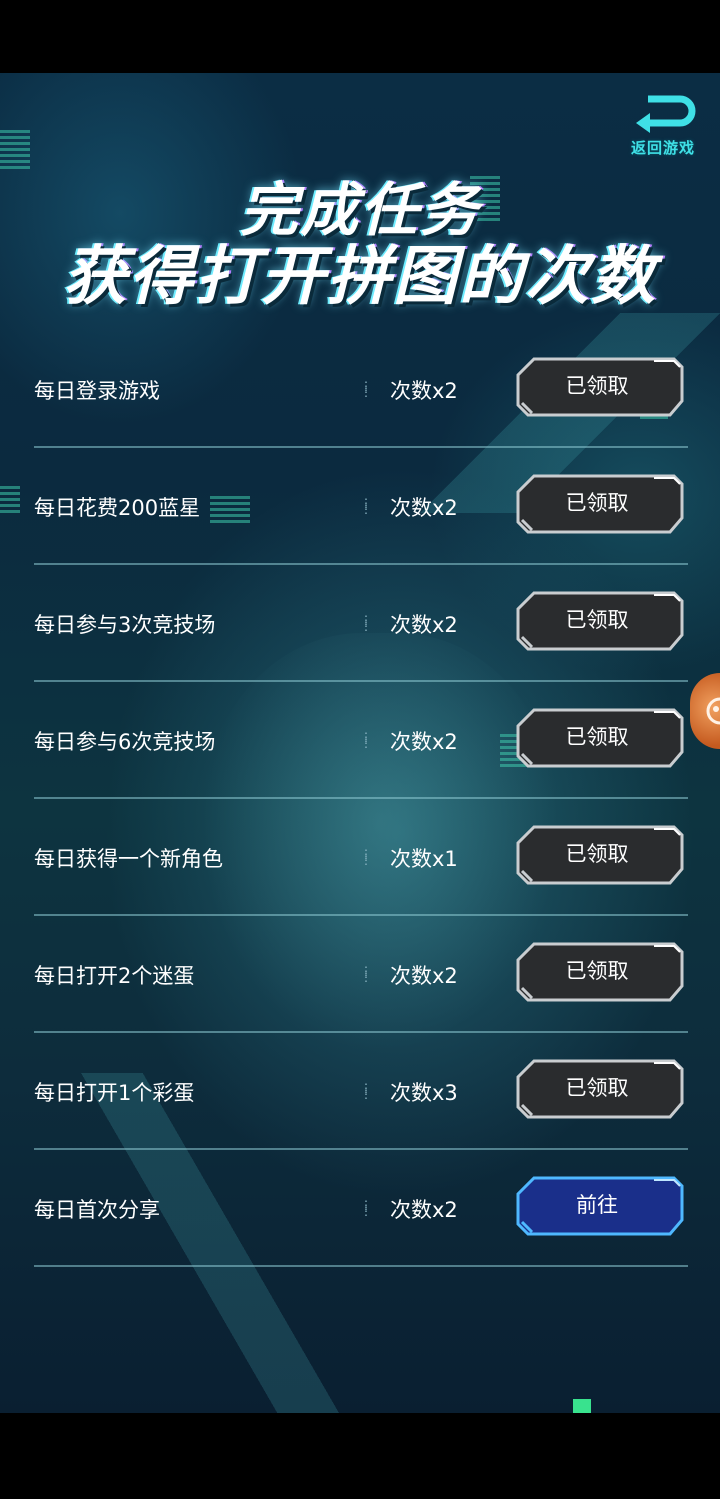  I want to click on task-reward: 次数x3, so click(424, 1093).